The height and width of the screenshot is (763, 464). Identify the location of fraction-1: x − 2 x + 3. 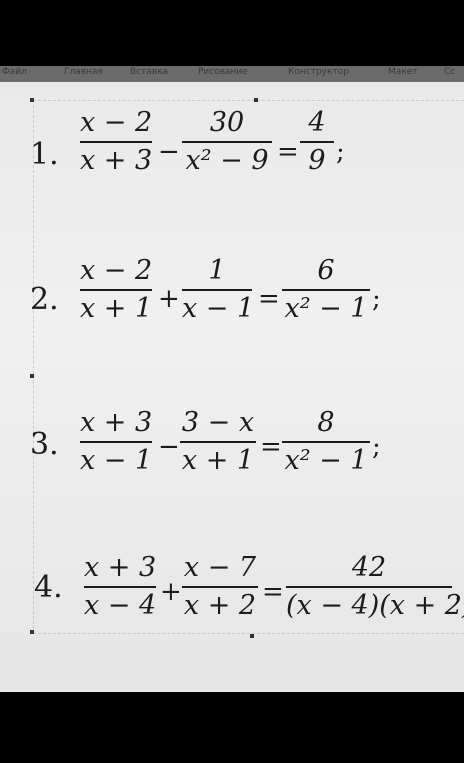
(116, 142).